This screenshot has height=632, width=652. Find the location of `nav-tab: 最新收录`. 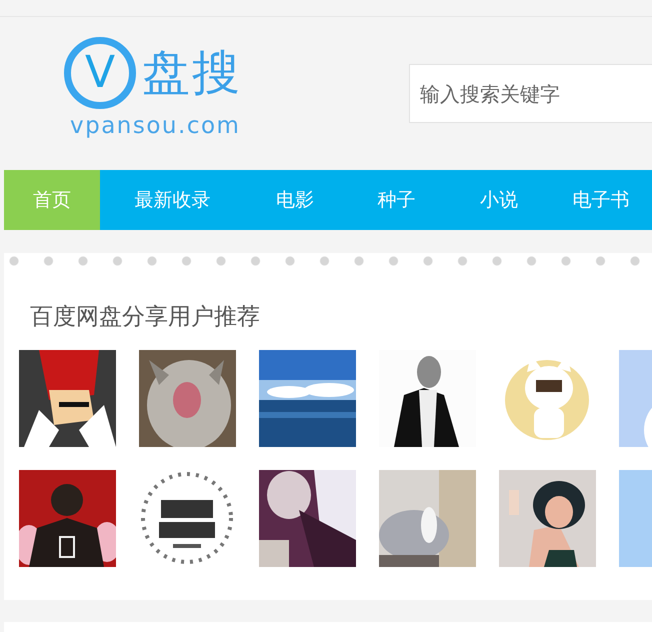

nav-tab: 最新收录 is located at coordinates (172, 200).